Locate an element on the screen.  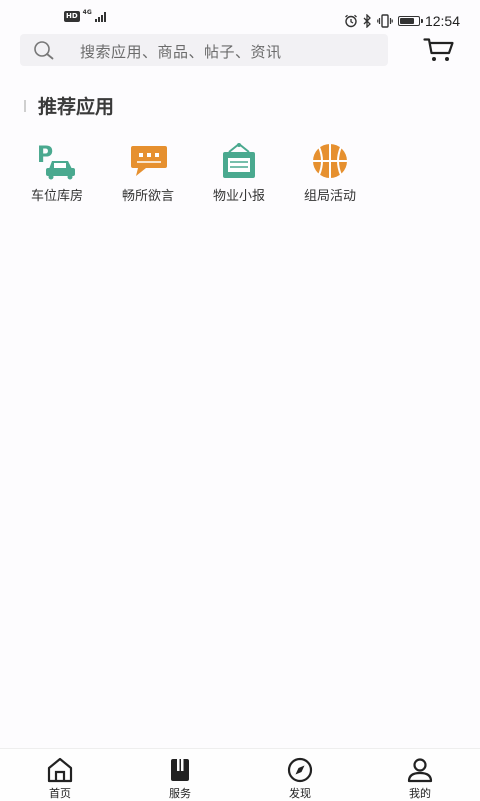
search-placeholder: 搜索应用、商品、帖子、资讯 is located at coordinates (181, 52).